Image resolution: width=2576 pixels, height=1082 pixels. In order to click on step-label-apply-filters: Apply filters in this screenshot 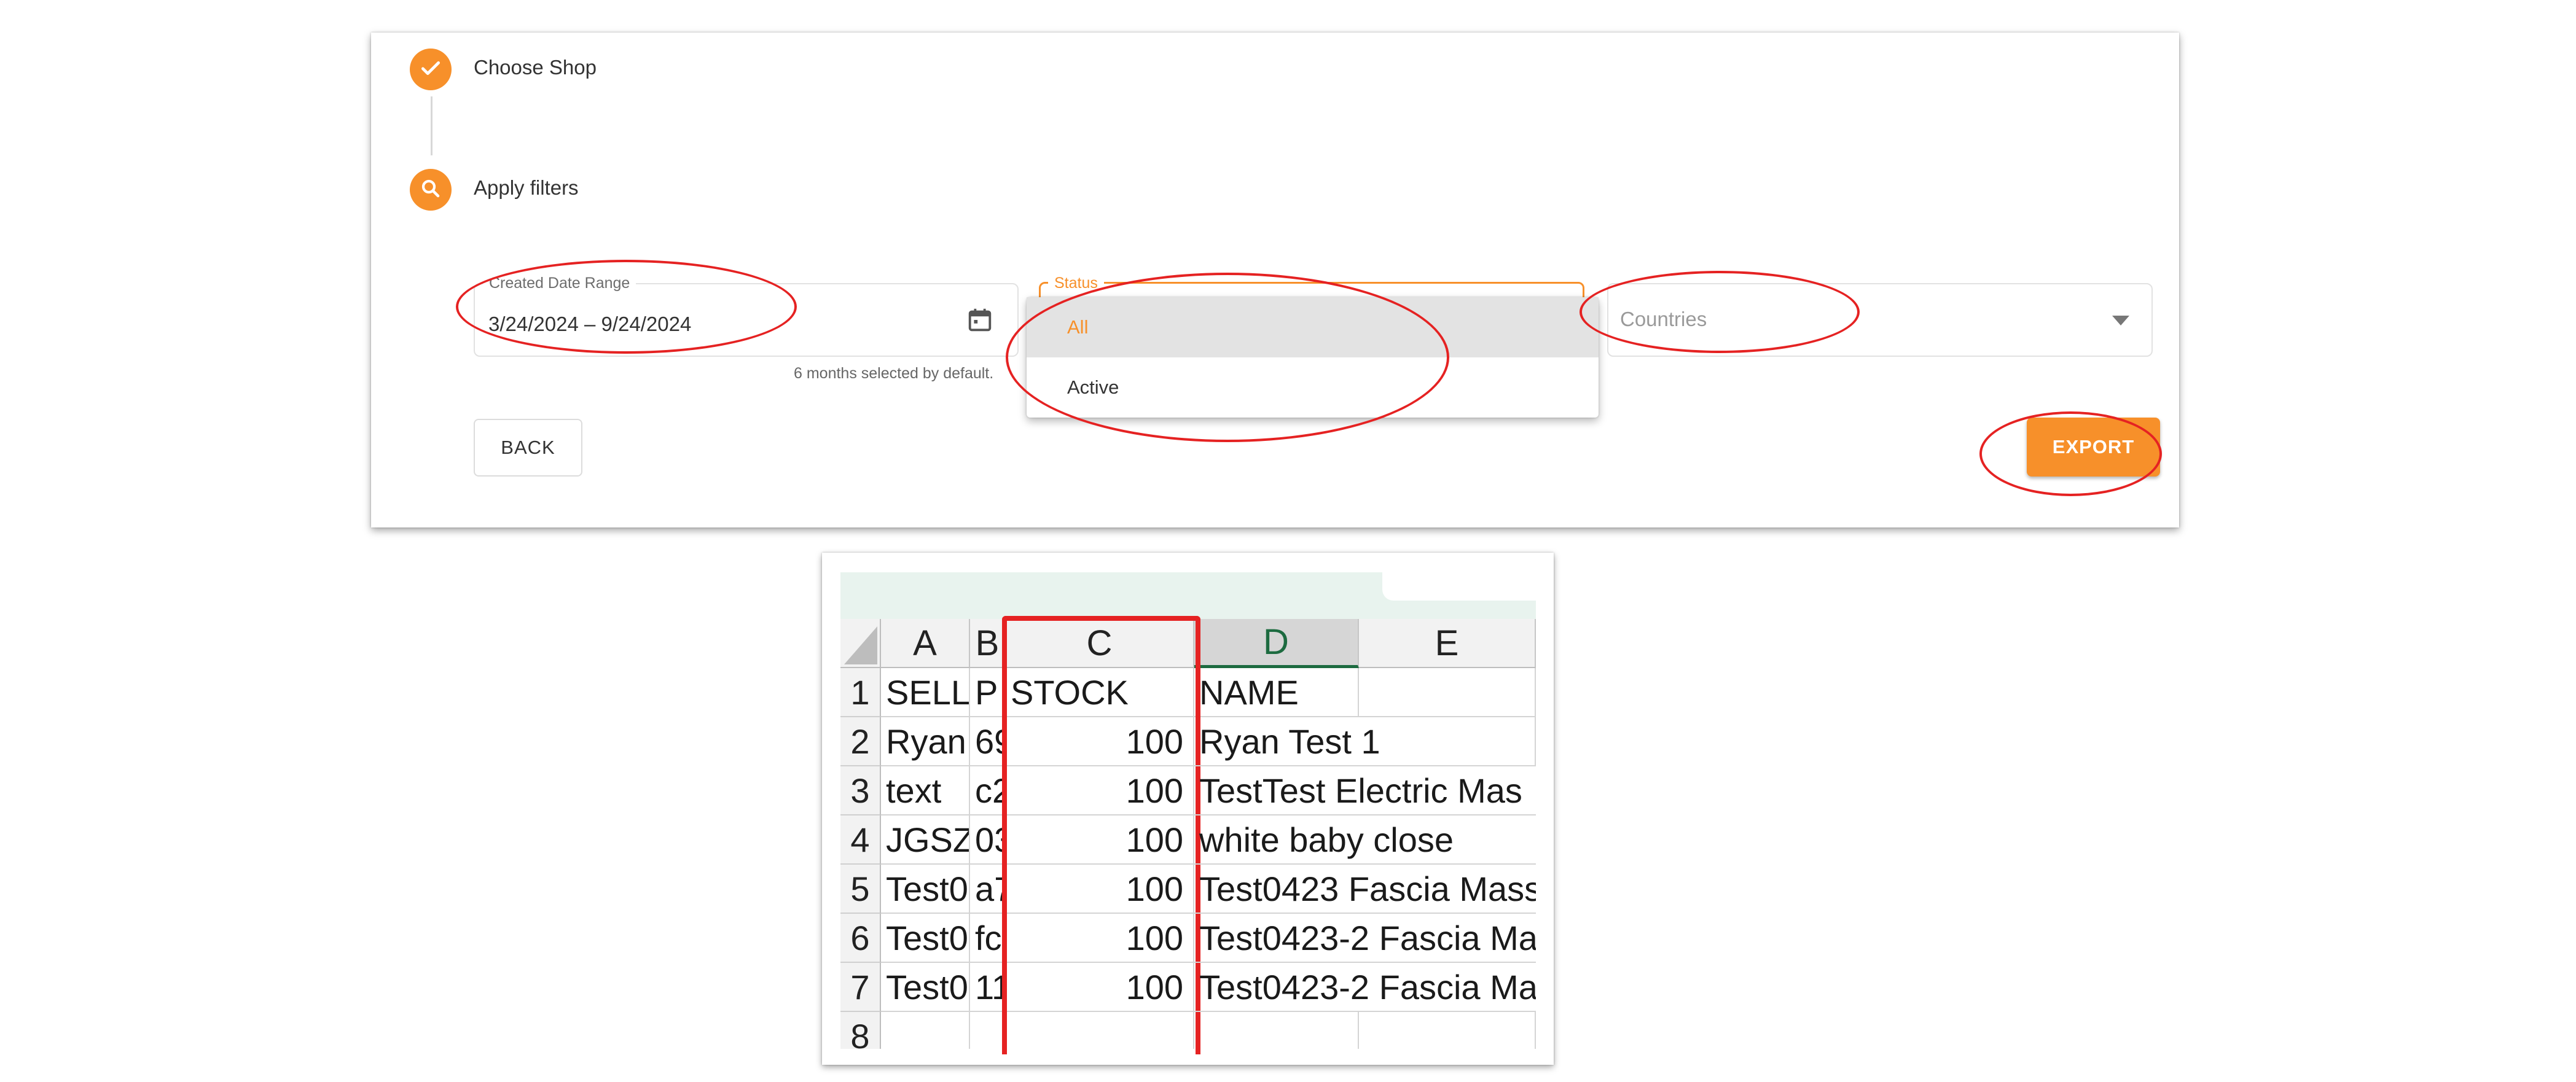, I will do `click(526, 187)`.